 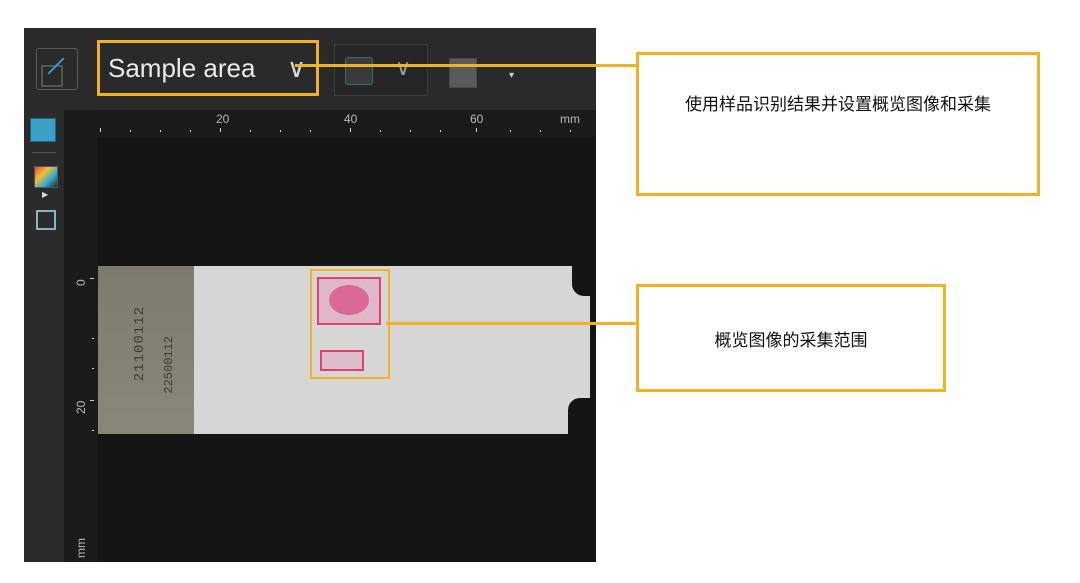 I want to click on toolbar: Sample area ∨ ∨ ▾, so click(x=310, y=69).